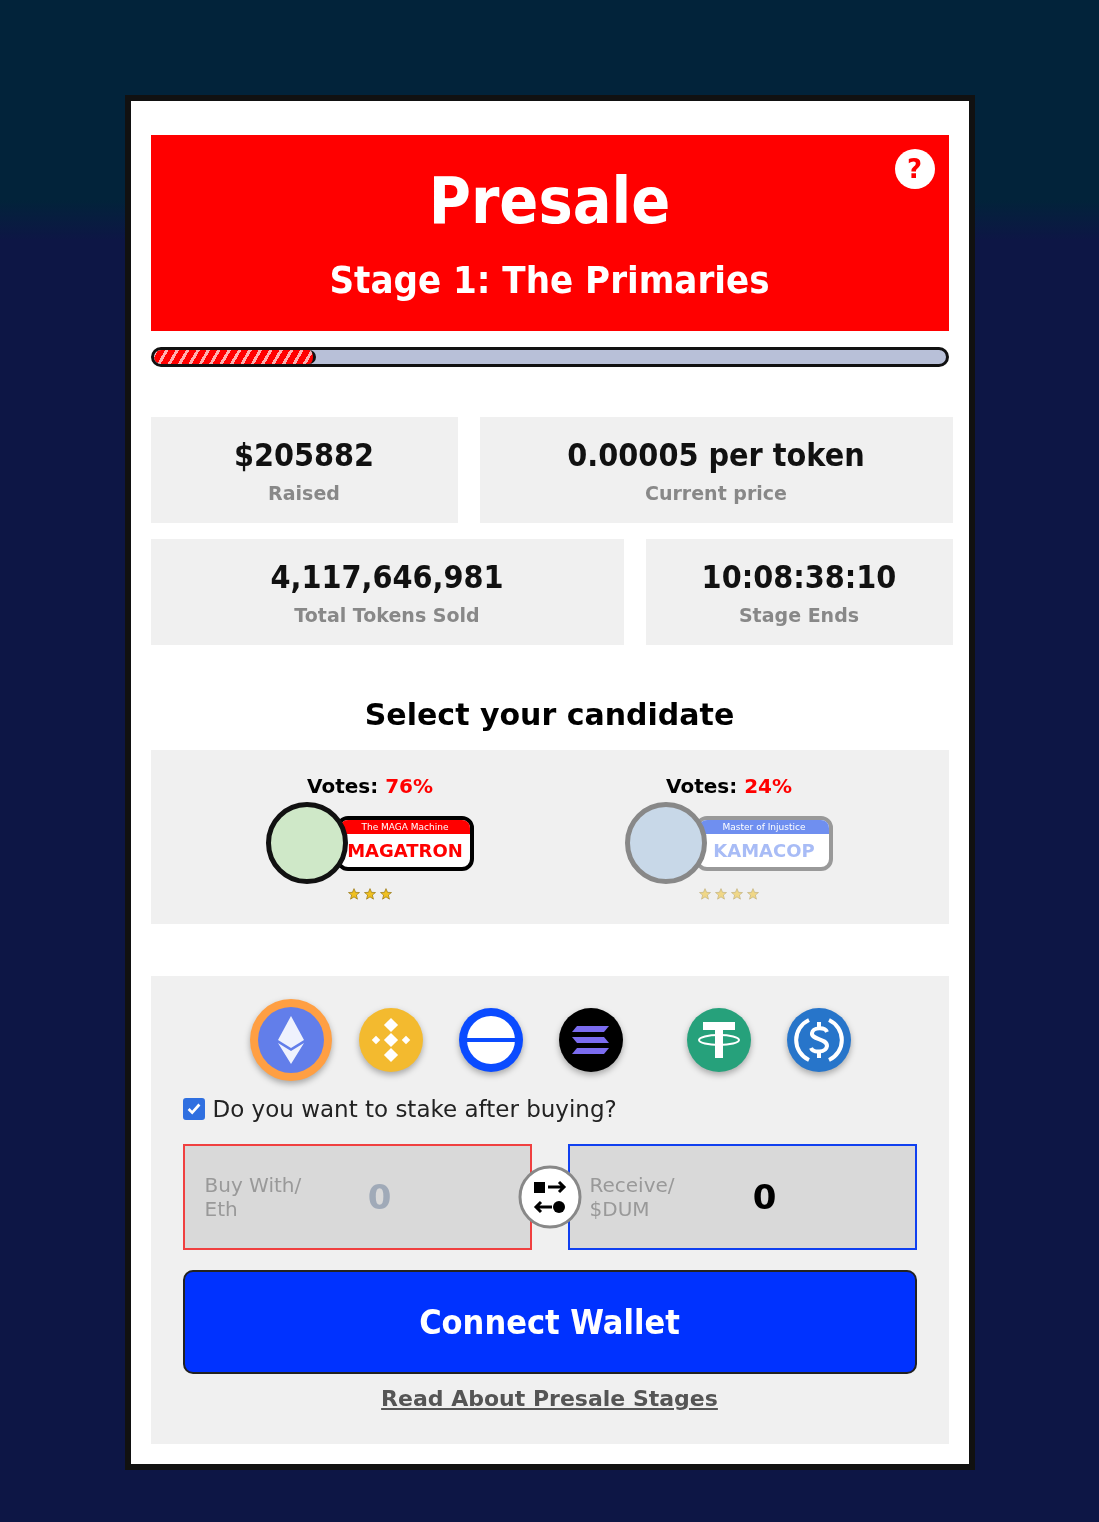 The image size is (1099, 1522). Describe the element at coordinates (799, 577) in the screenshot. I see `stat-value: 10:08:38:10` at that location.